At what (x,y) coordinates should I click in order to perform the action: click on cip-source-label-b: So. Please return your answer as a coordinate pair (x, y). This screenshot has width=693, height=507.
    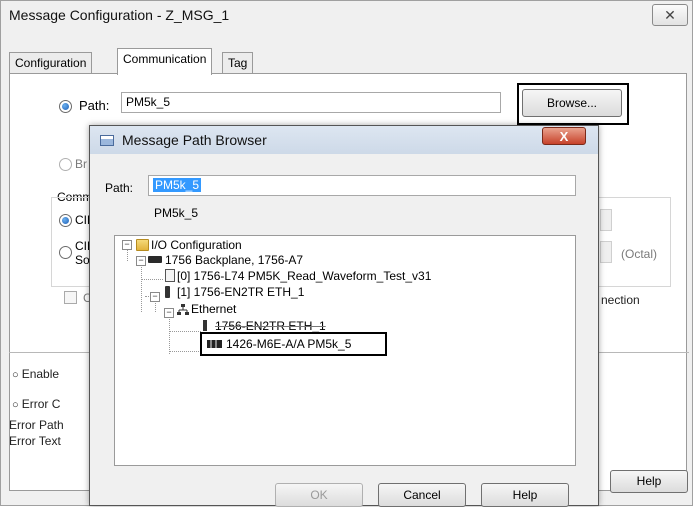
    Looking at the image, I should click on (82, 260).